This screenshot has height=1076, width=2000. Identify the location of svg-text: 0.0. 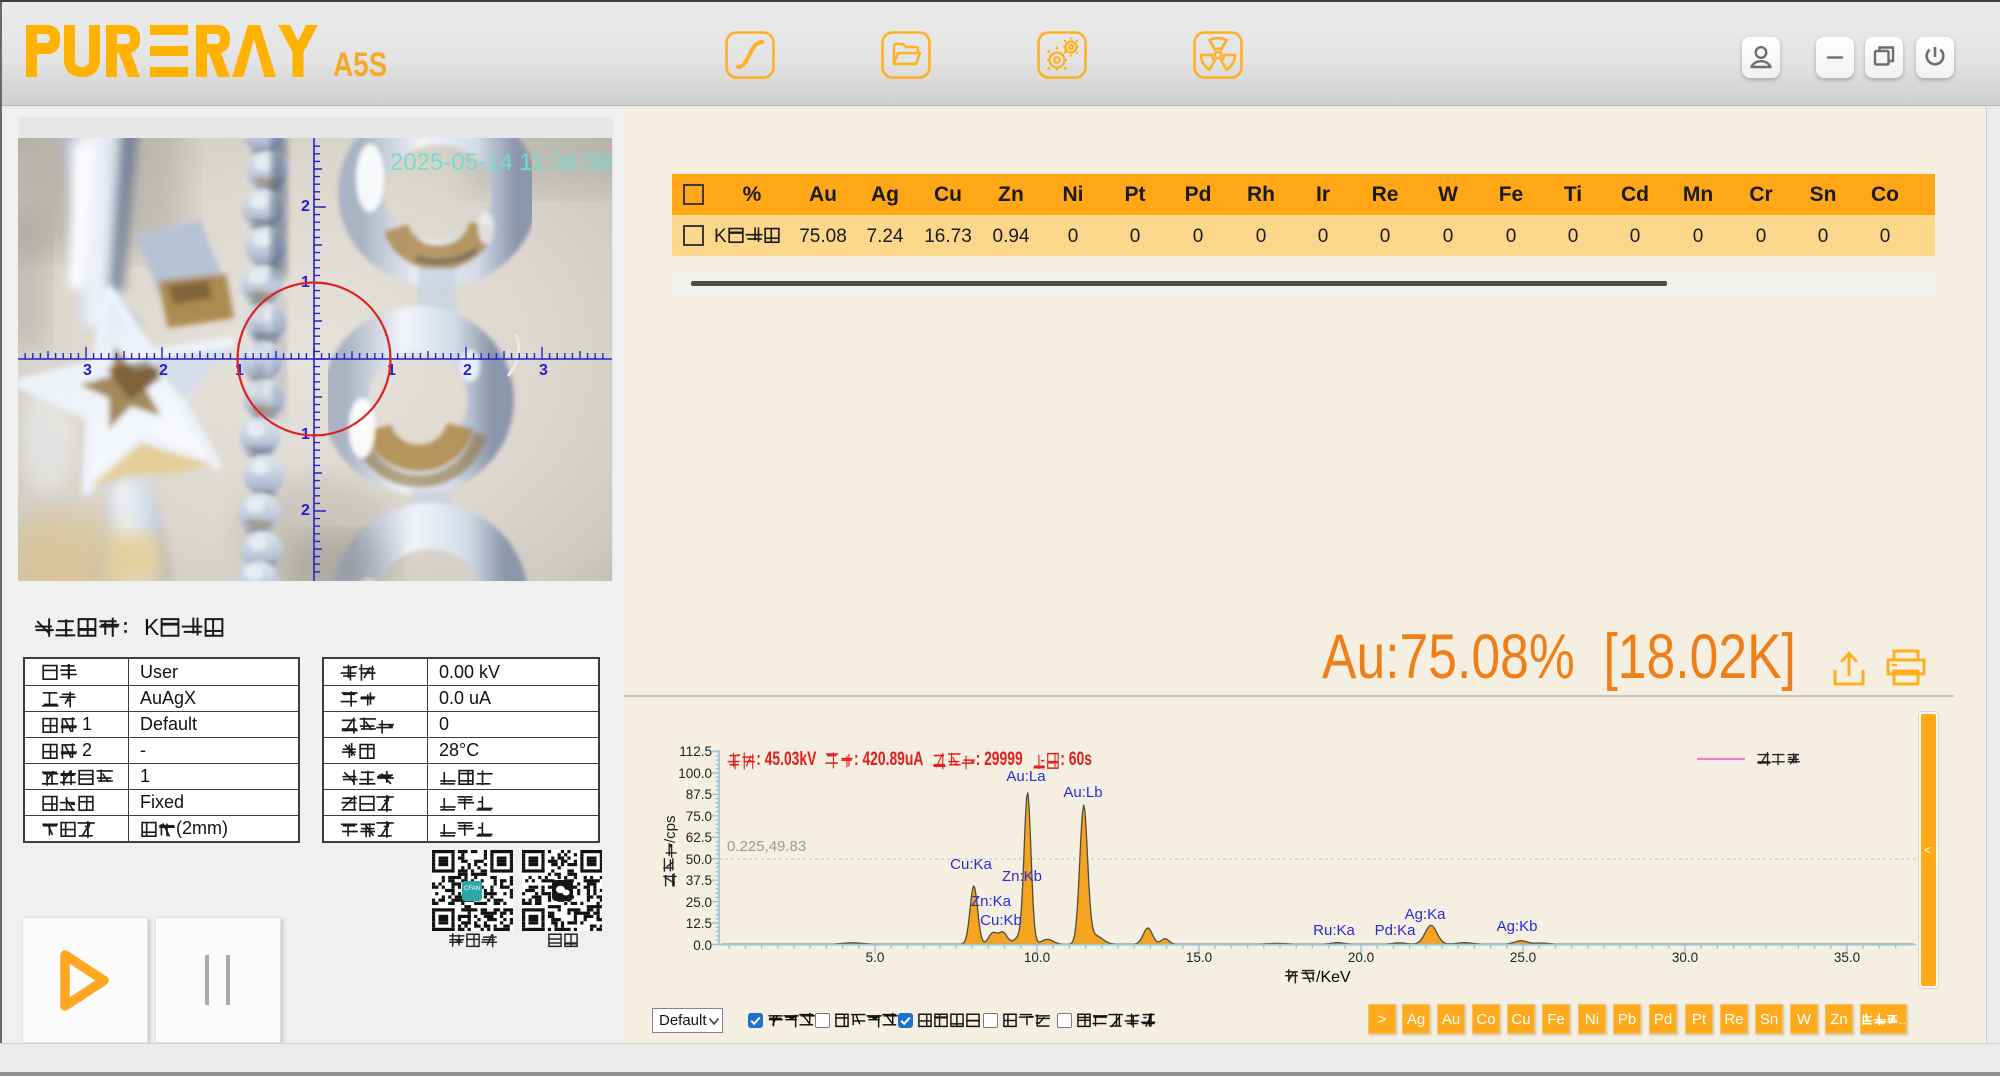
(702, 945).